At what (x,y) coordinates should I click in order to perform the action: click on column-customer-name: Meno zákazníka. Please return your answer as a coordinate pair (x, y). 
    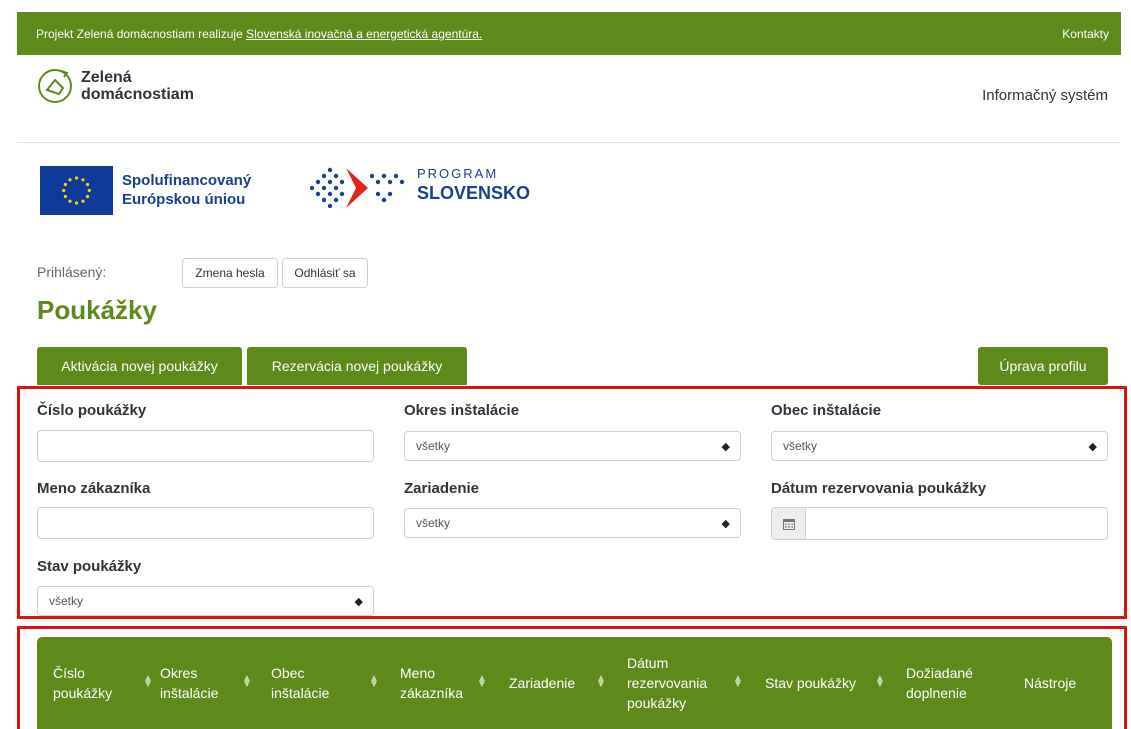
    Looking at the image, I should click on (431, 683).